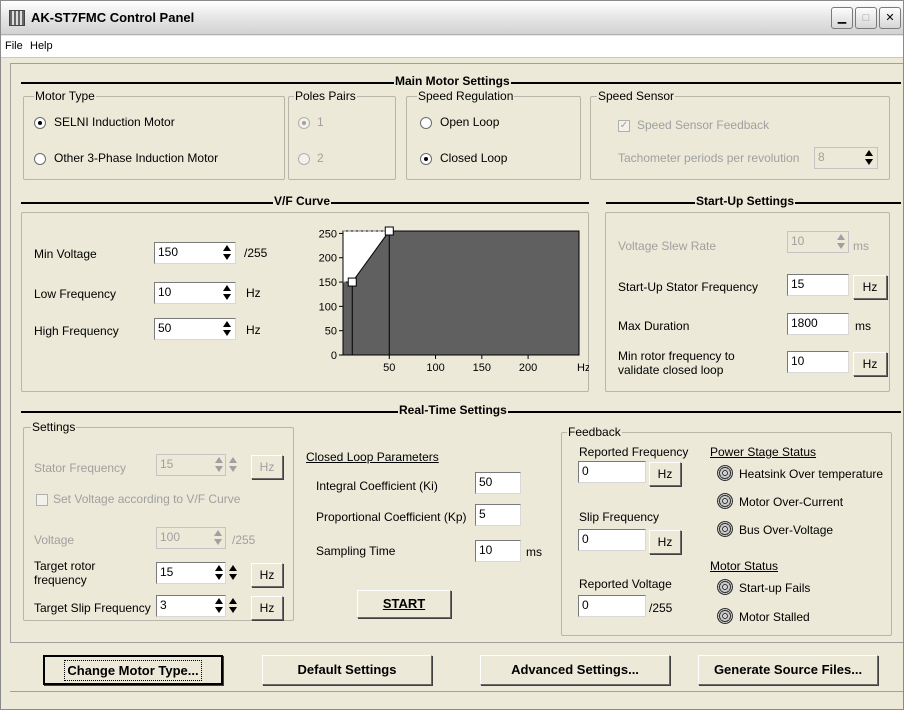  What do you see at coordinates (426, 123) in the screenshot?
I see `open-loop-radio` at bounding box center [426, 123].